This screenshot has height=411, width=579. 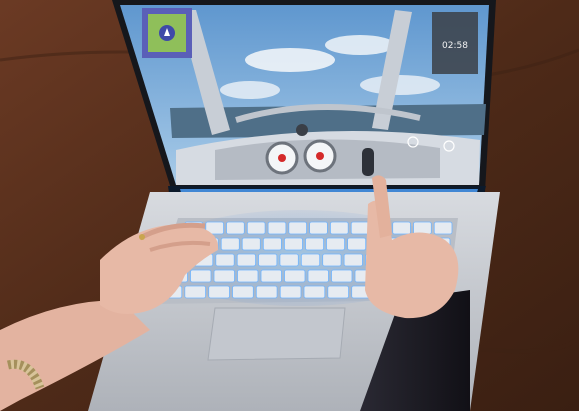 What do you see at coordinates (302, 130) in the screenshot?
I see `small-dial` at bounding box center [302, 130].